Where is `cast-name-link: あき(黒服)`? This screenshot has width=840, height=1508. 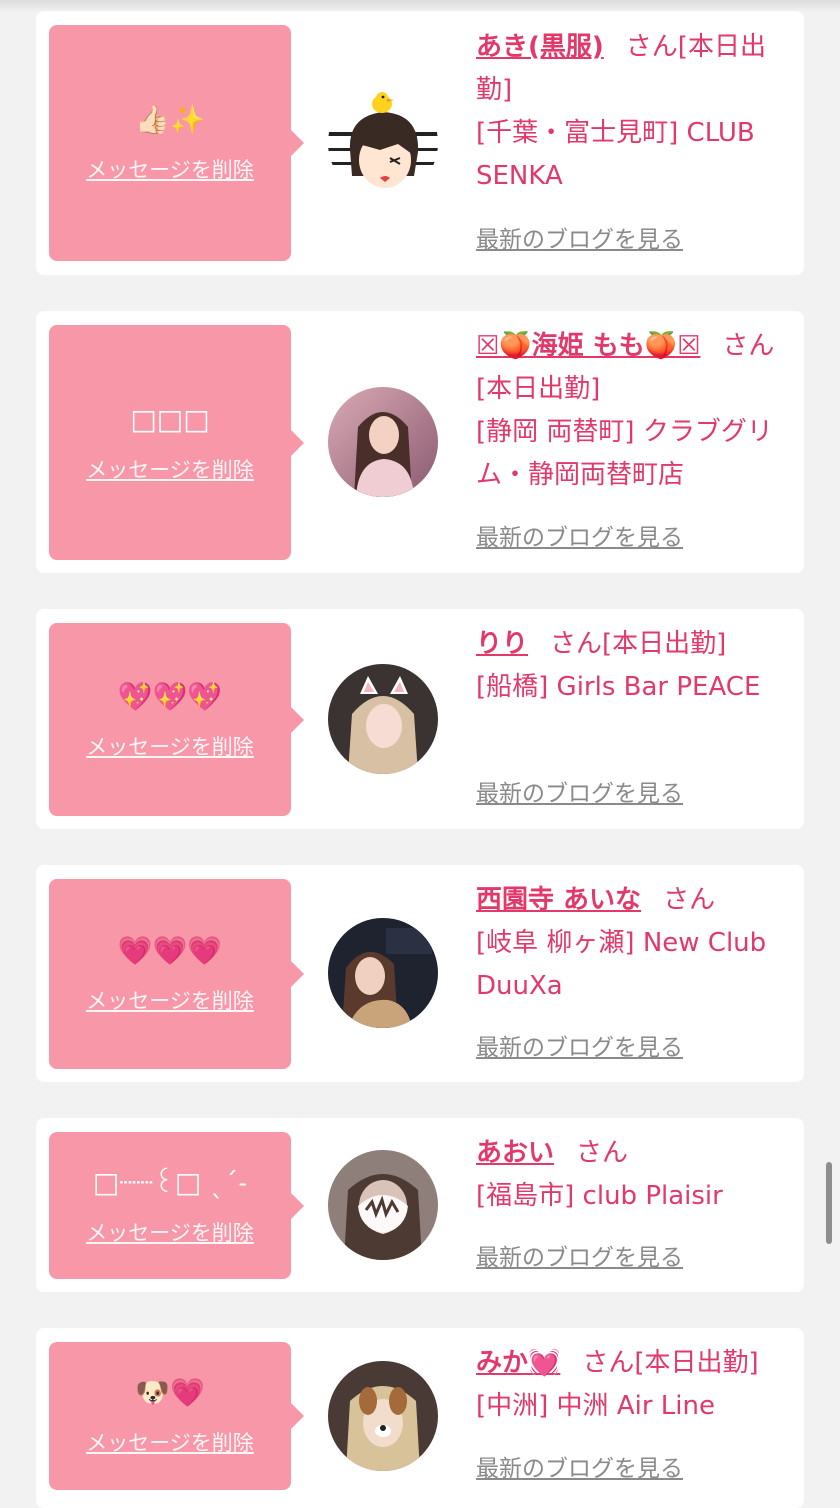
cast-name-link: あき(黒服) is located at coordinates (540, 47).